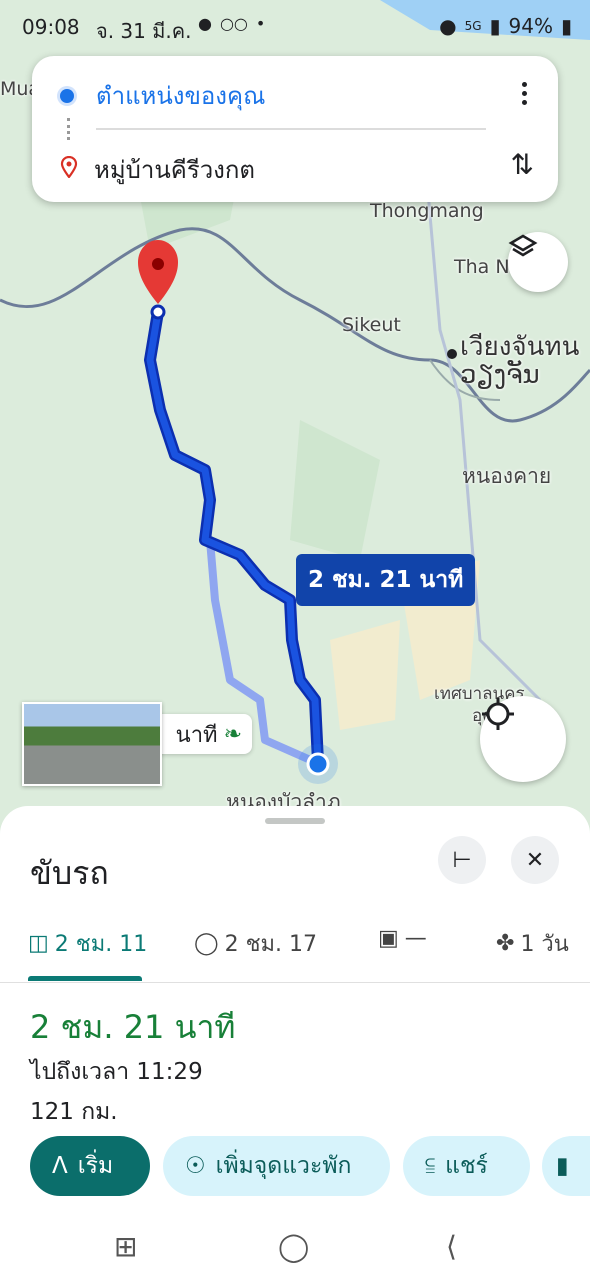 This screenshot has width=590, height=1280. I want to click on street-view-thumbnail, so click(92, 744).